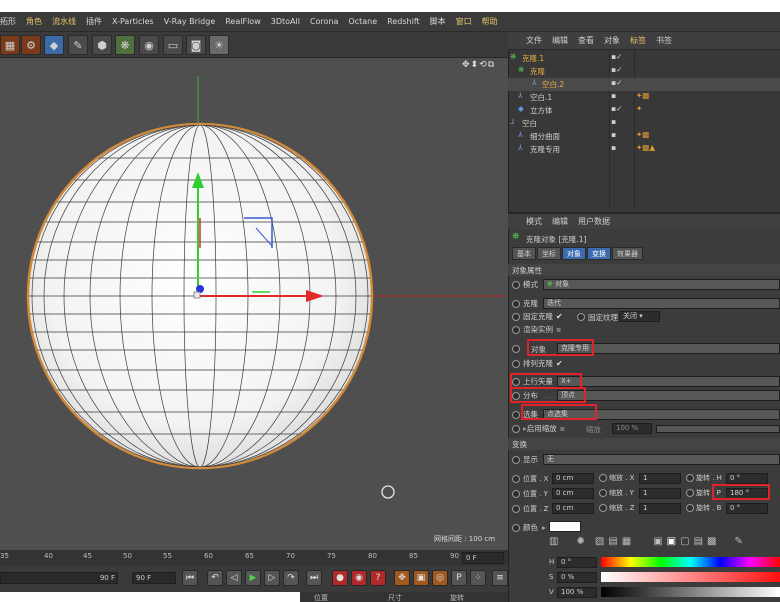 The width and height of the screenshot is (780, 602). Describe the element at coordinates (660, 478) in the screenshot. I see `scale-x-field: 1` at that location.